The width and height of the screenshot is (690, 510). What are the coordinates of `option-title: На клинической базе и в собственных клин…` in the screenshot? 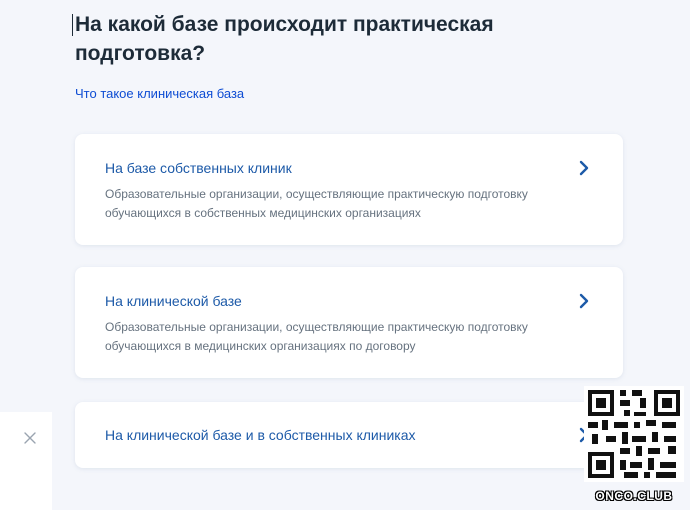 It's located at (260, 435).